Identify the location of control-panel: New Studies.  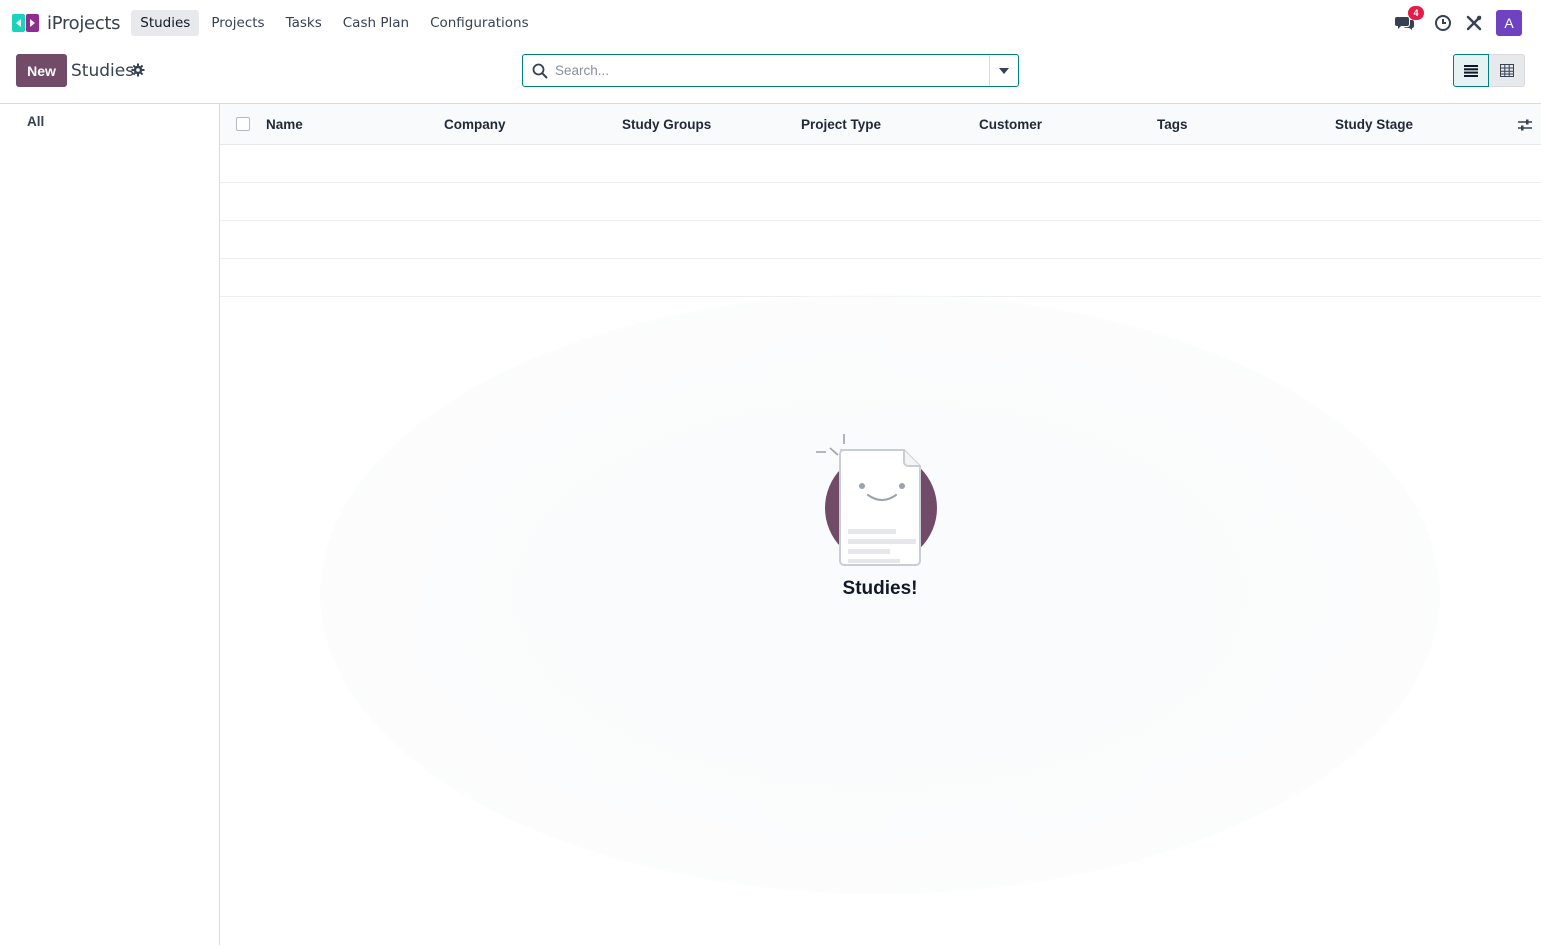
(770, 75).